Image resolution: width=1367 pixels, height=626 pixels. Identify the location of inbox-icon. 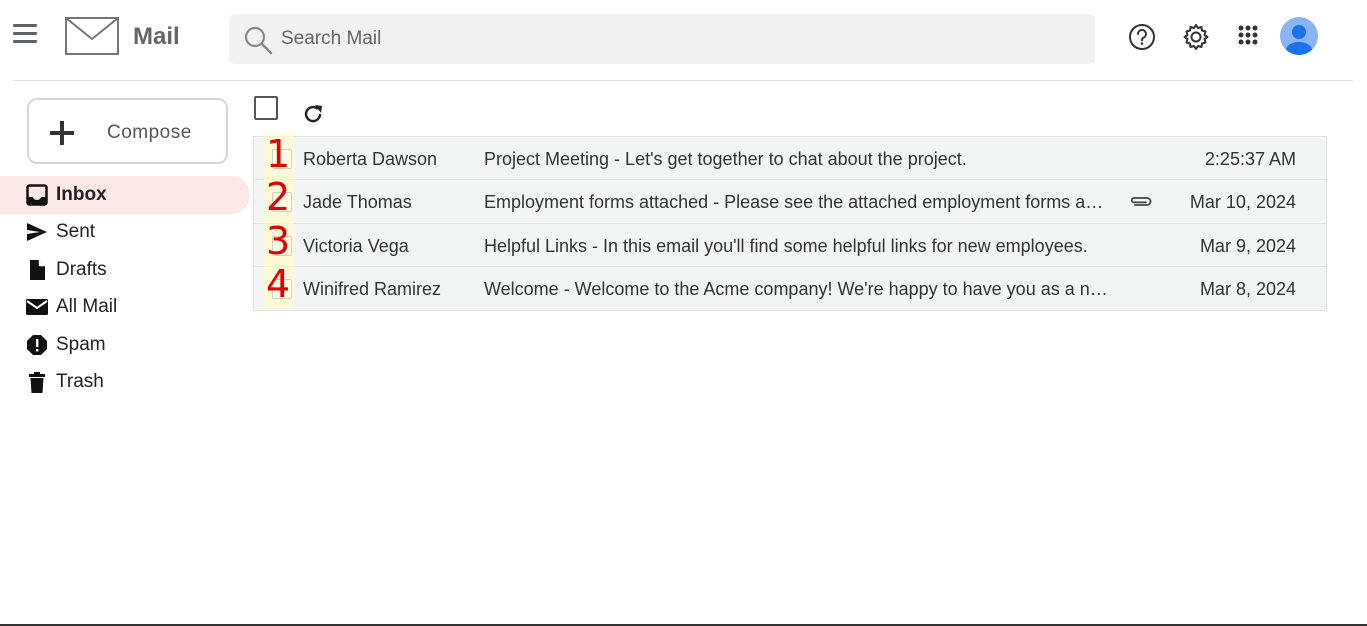
(37, 195).